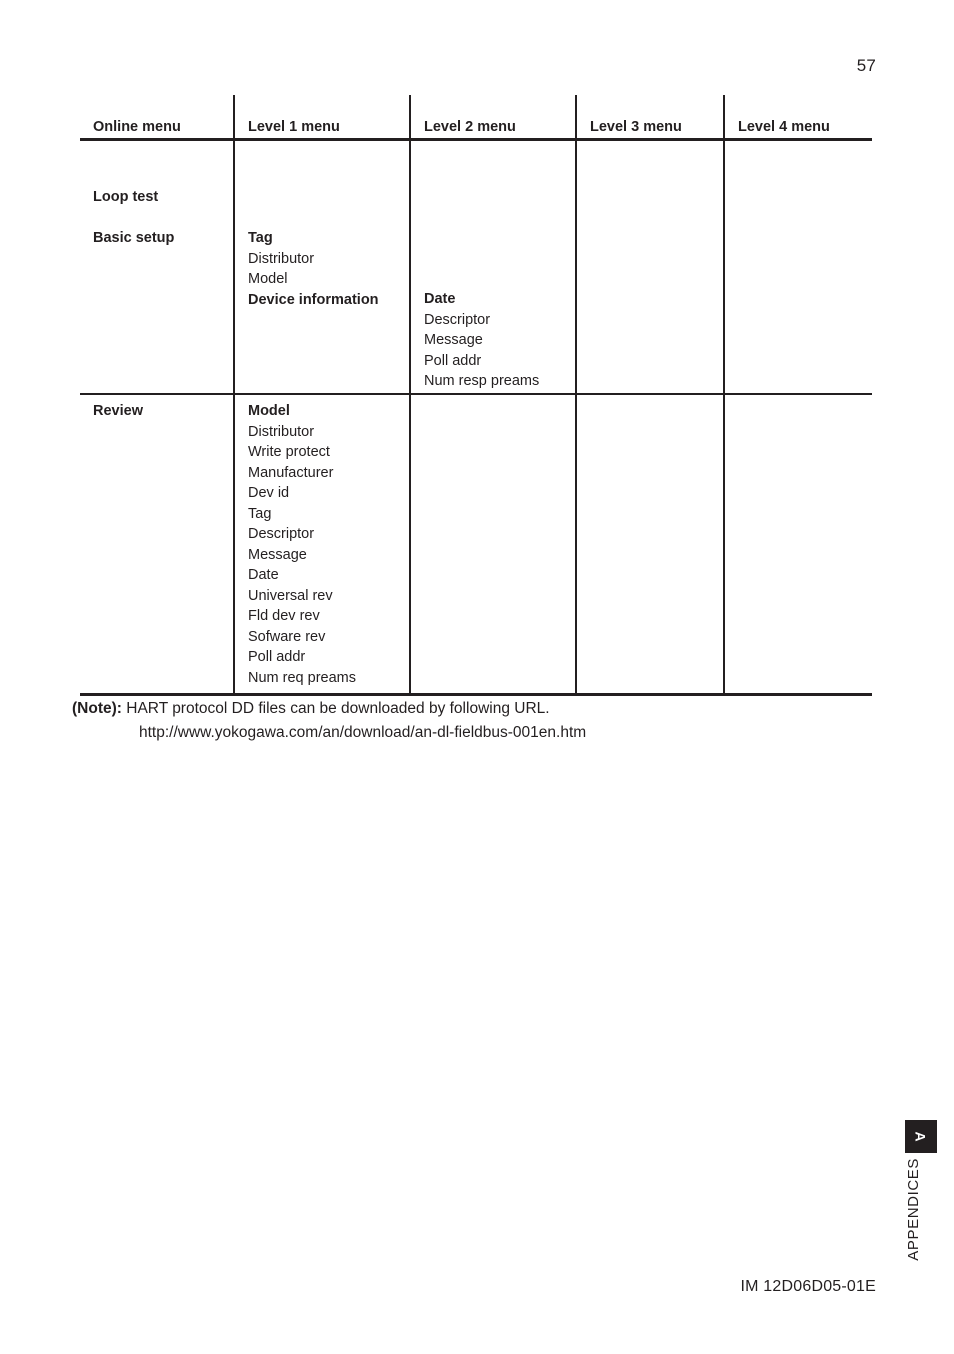  I want to click on level-1-item: Descriptor, so click(281, 534).